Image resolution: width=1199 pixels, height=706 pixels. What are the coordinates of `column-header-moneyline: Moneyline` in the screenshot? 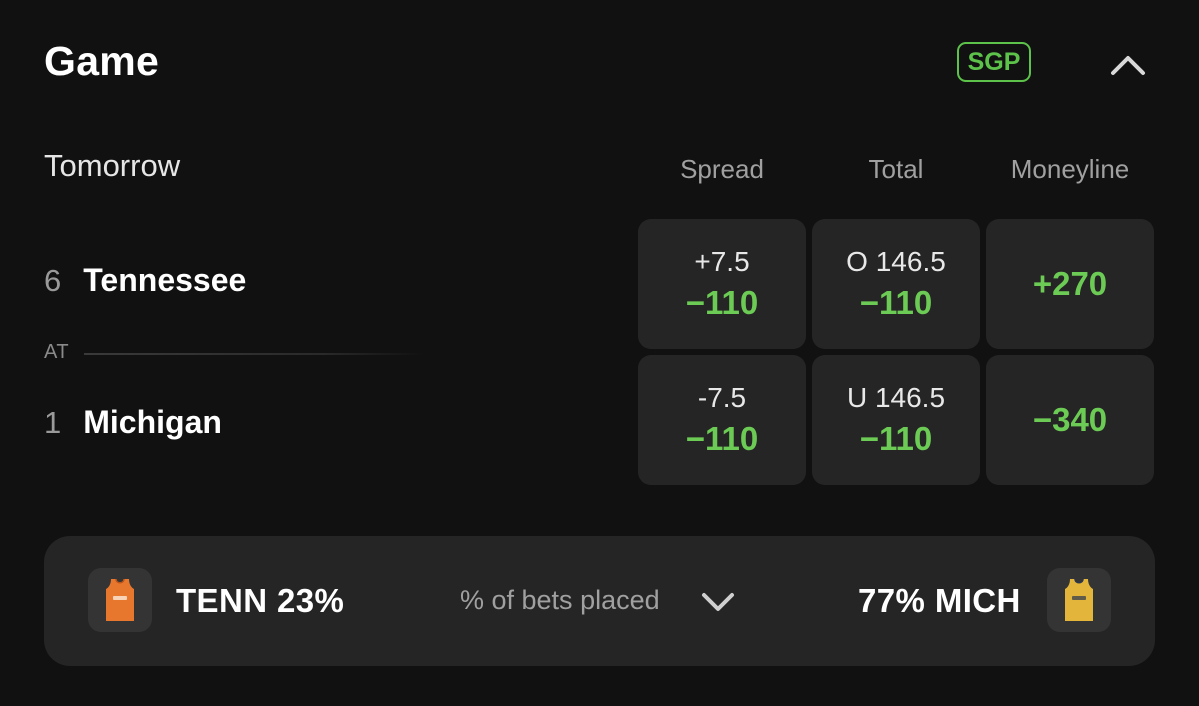 It's located at (1070, 169).